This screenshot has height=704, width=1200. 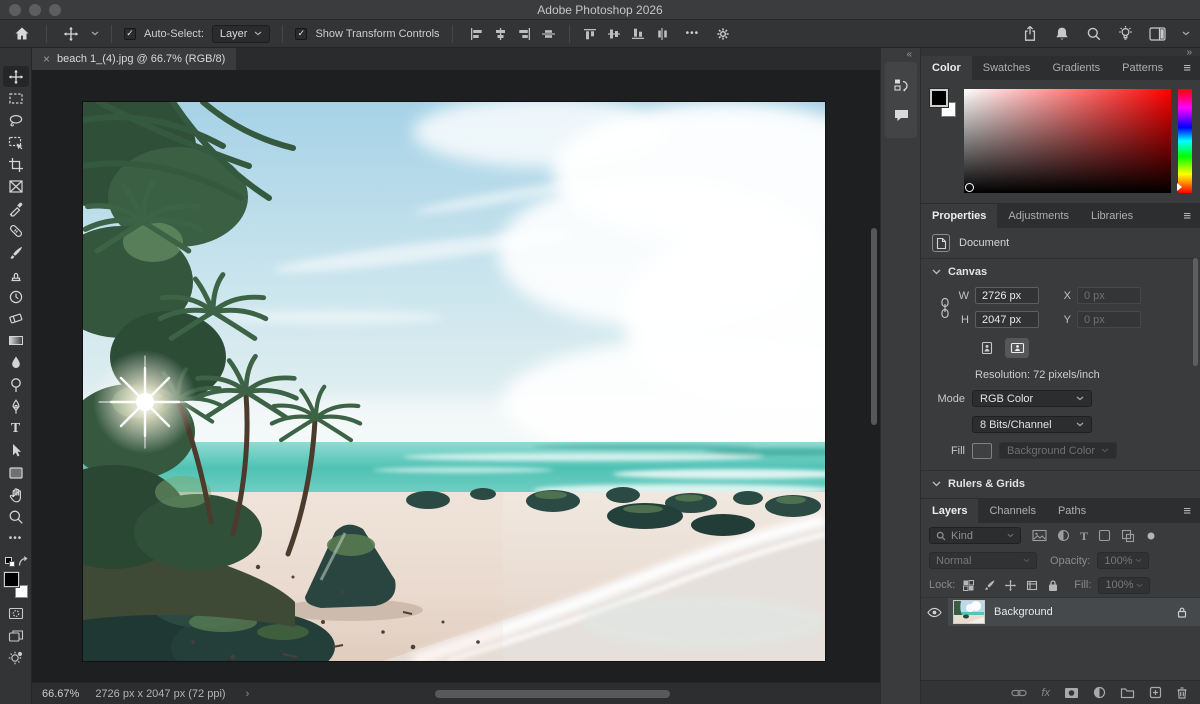 I want to click on new-group-folder-icon, so click(x=1127, y=693).